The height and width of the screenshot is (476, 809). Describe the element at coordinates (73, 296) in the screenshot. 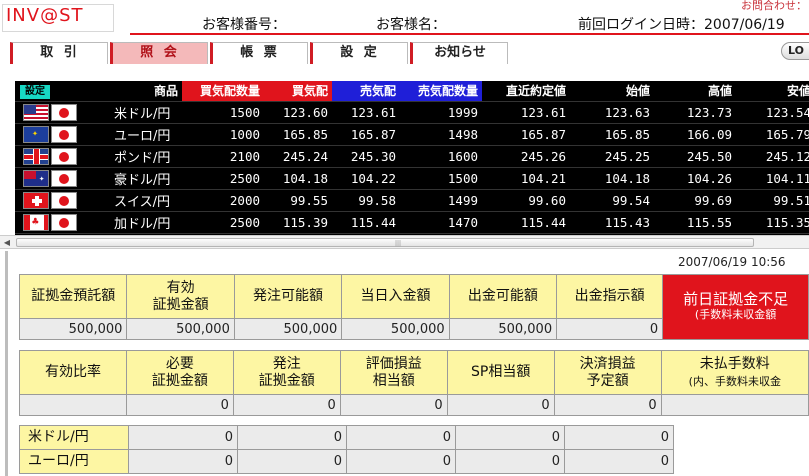

I see `header-deposit: 証拠金預託額` at that location.